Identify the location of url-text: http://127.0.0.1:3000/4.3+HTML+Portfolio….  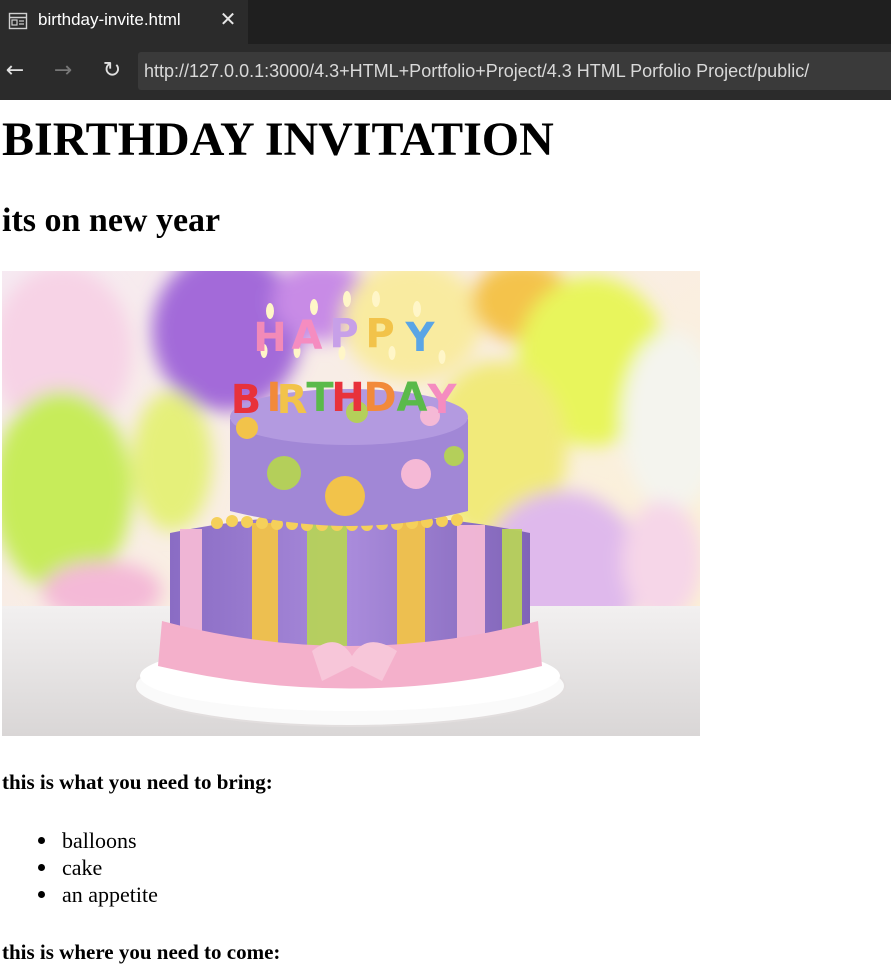
(477, 71).